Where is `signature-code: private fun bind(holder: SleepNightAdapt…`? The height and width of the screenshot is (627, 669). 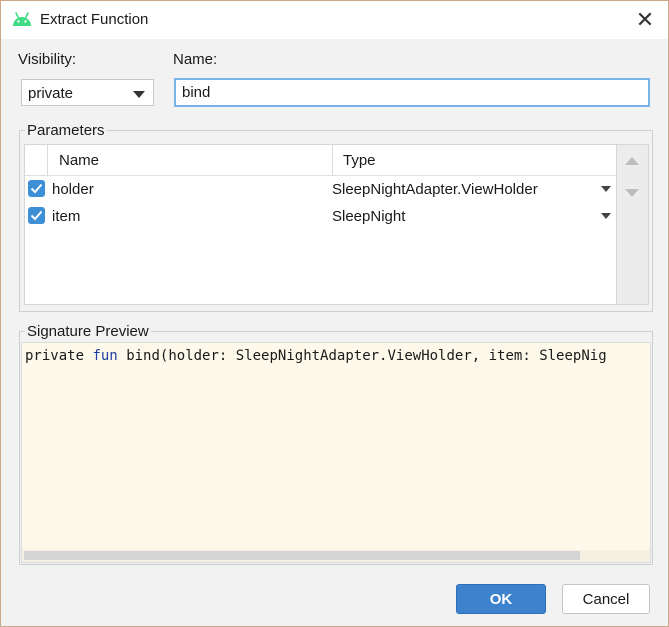 signature-code: private fun bind(holder: SleepNightAdapt… is located at coordinates (316, 356).